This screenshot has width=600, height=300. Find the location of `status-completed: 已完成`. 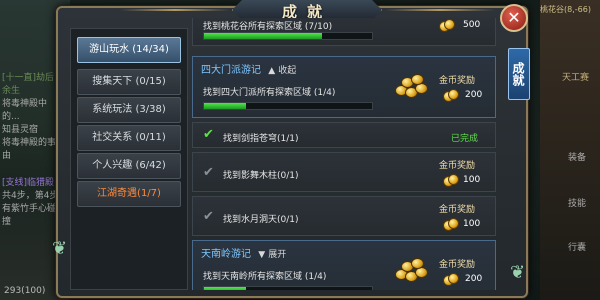

status-completed: 已完成 is located at coordinates (465, 139).